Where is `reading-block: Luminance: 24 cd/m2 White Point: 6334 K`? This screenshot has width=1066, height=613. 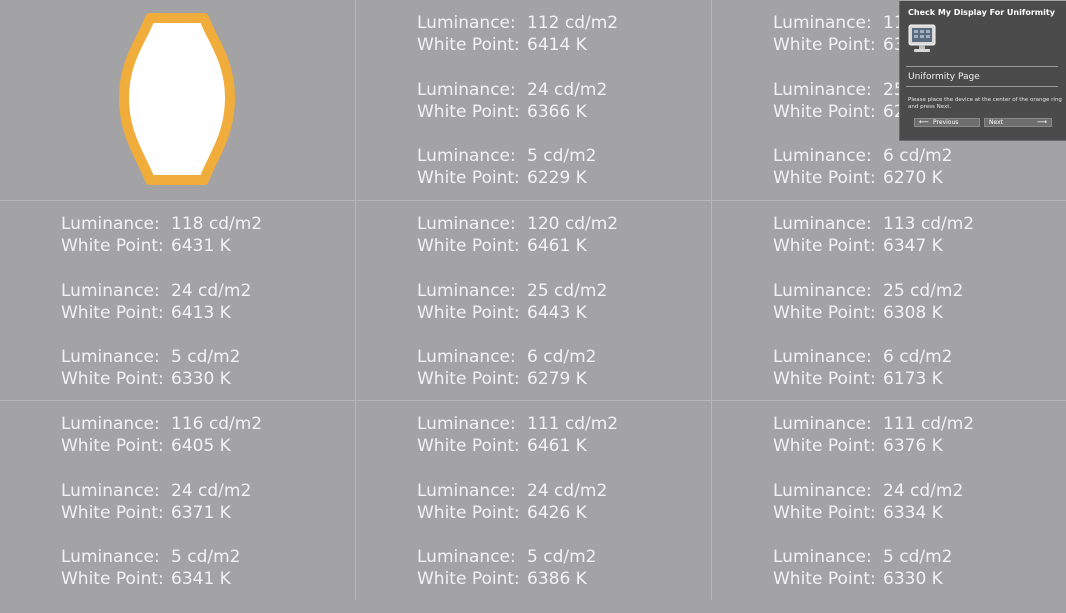 reading-block: Luminance: 24 cd/m2 White Point: 6334 K is located at coordinates (873, 502).